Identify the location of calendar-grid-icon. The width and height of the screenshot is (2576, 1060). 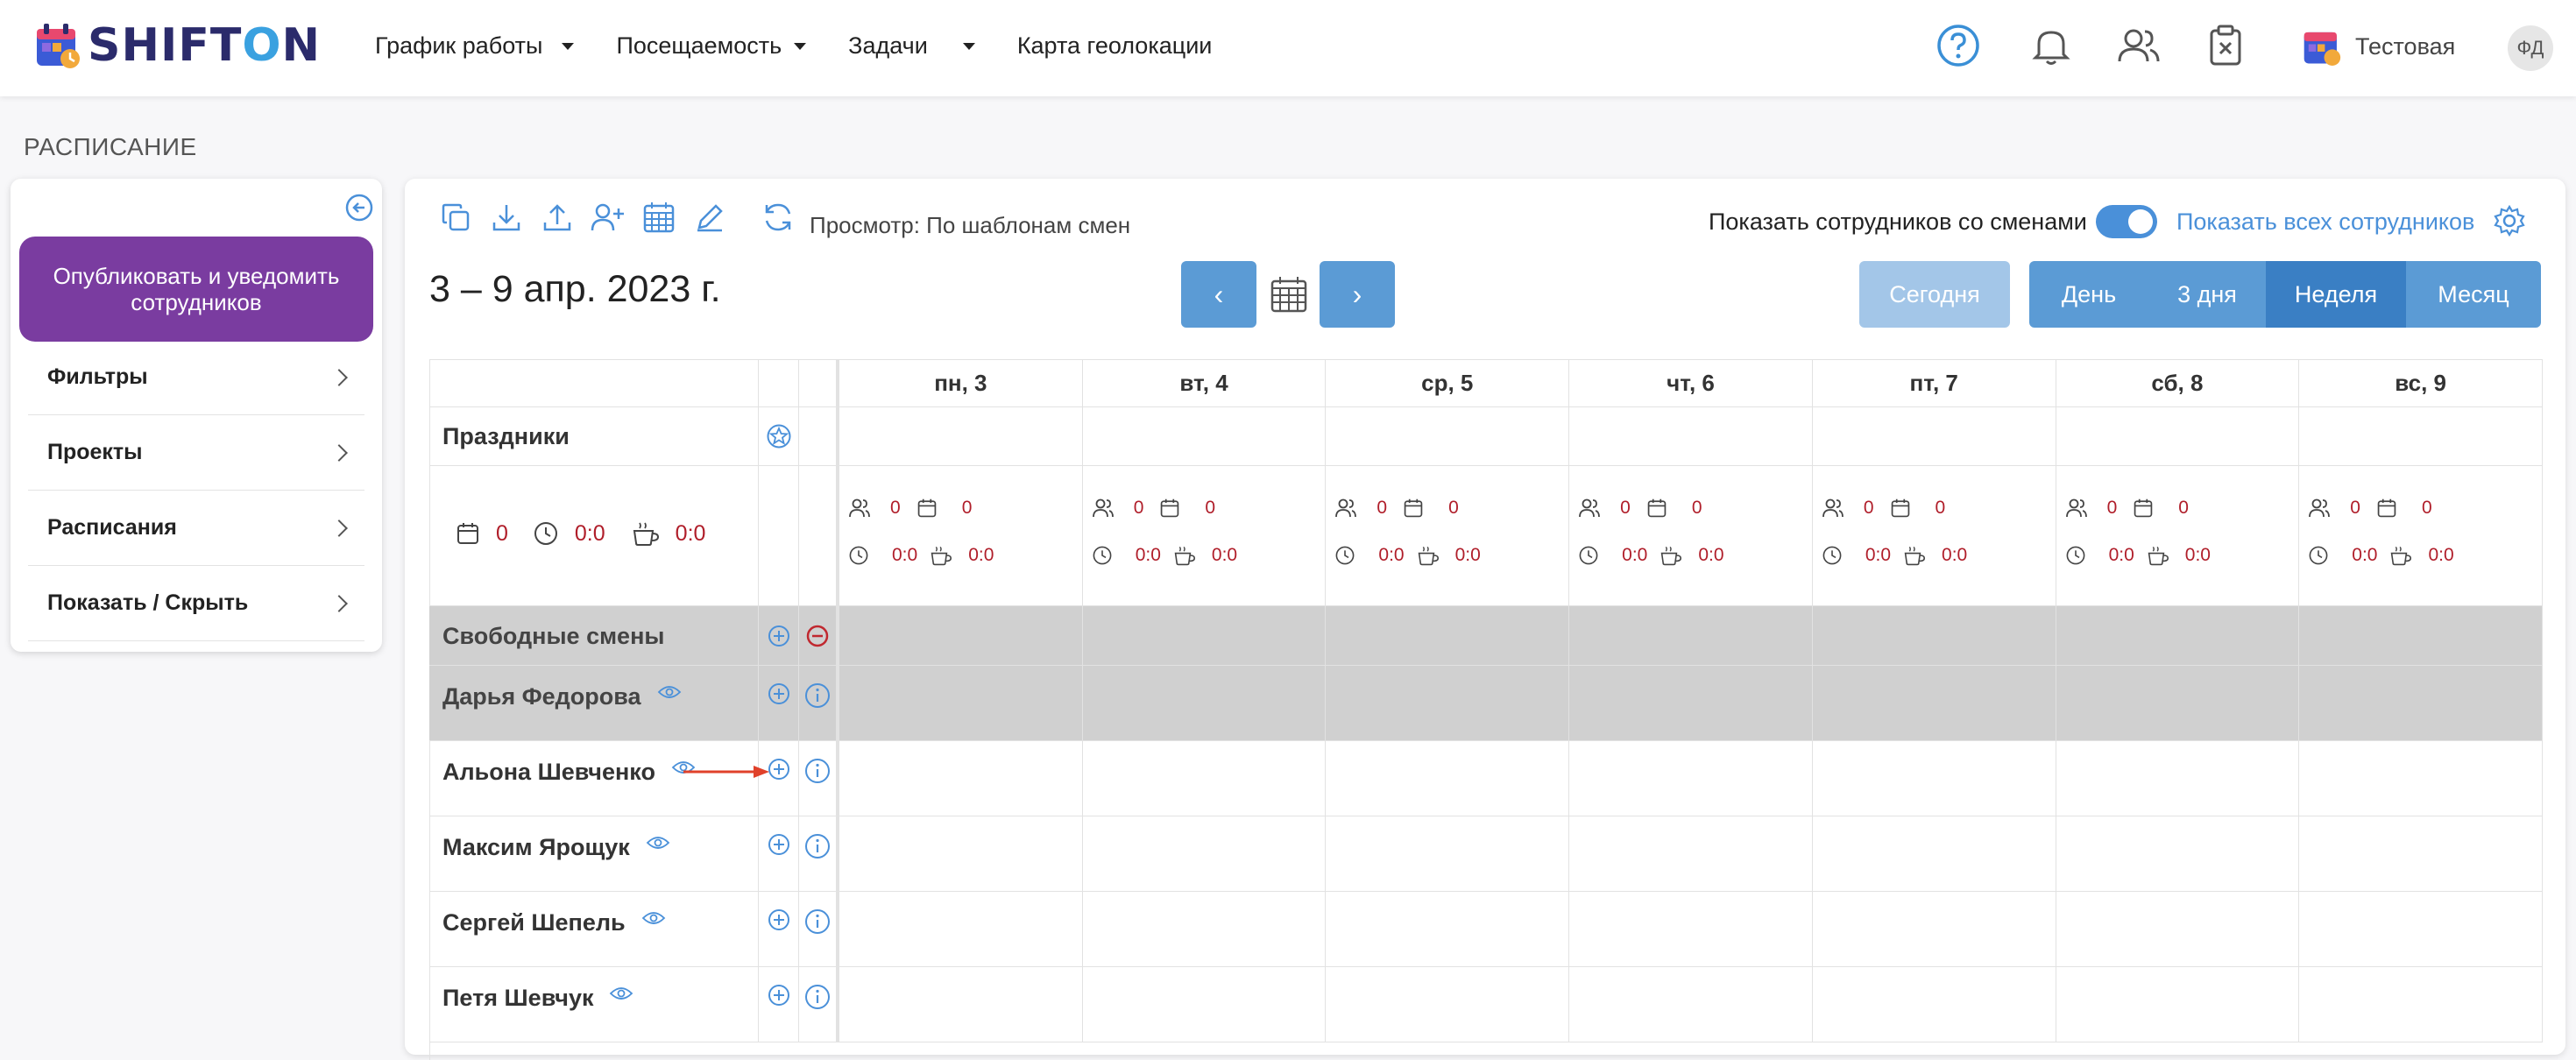
(659, 217).